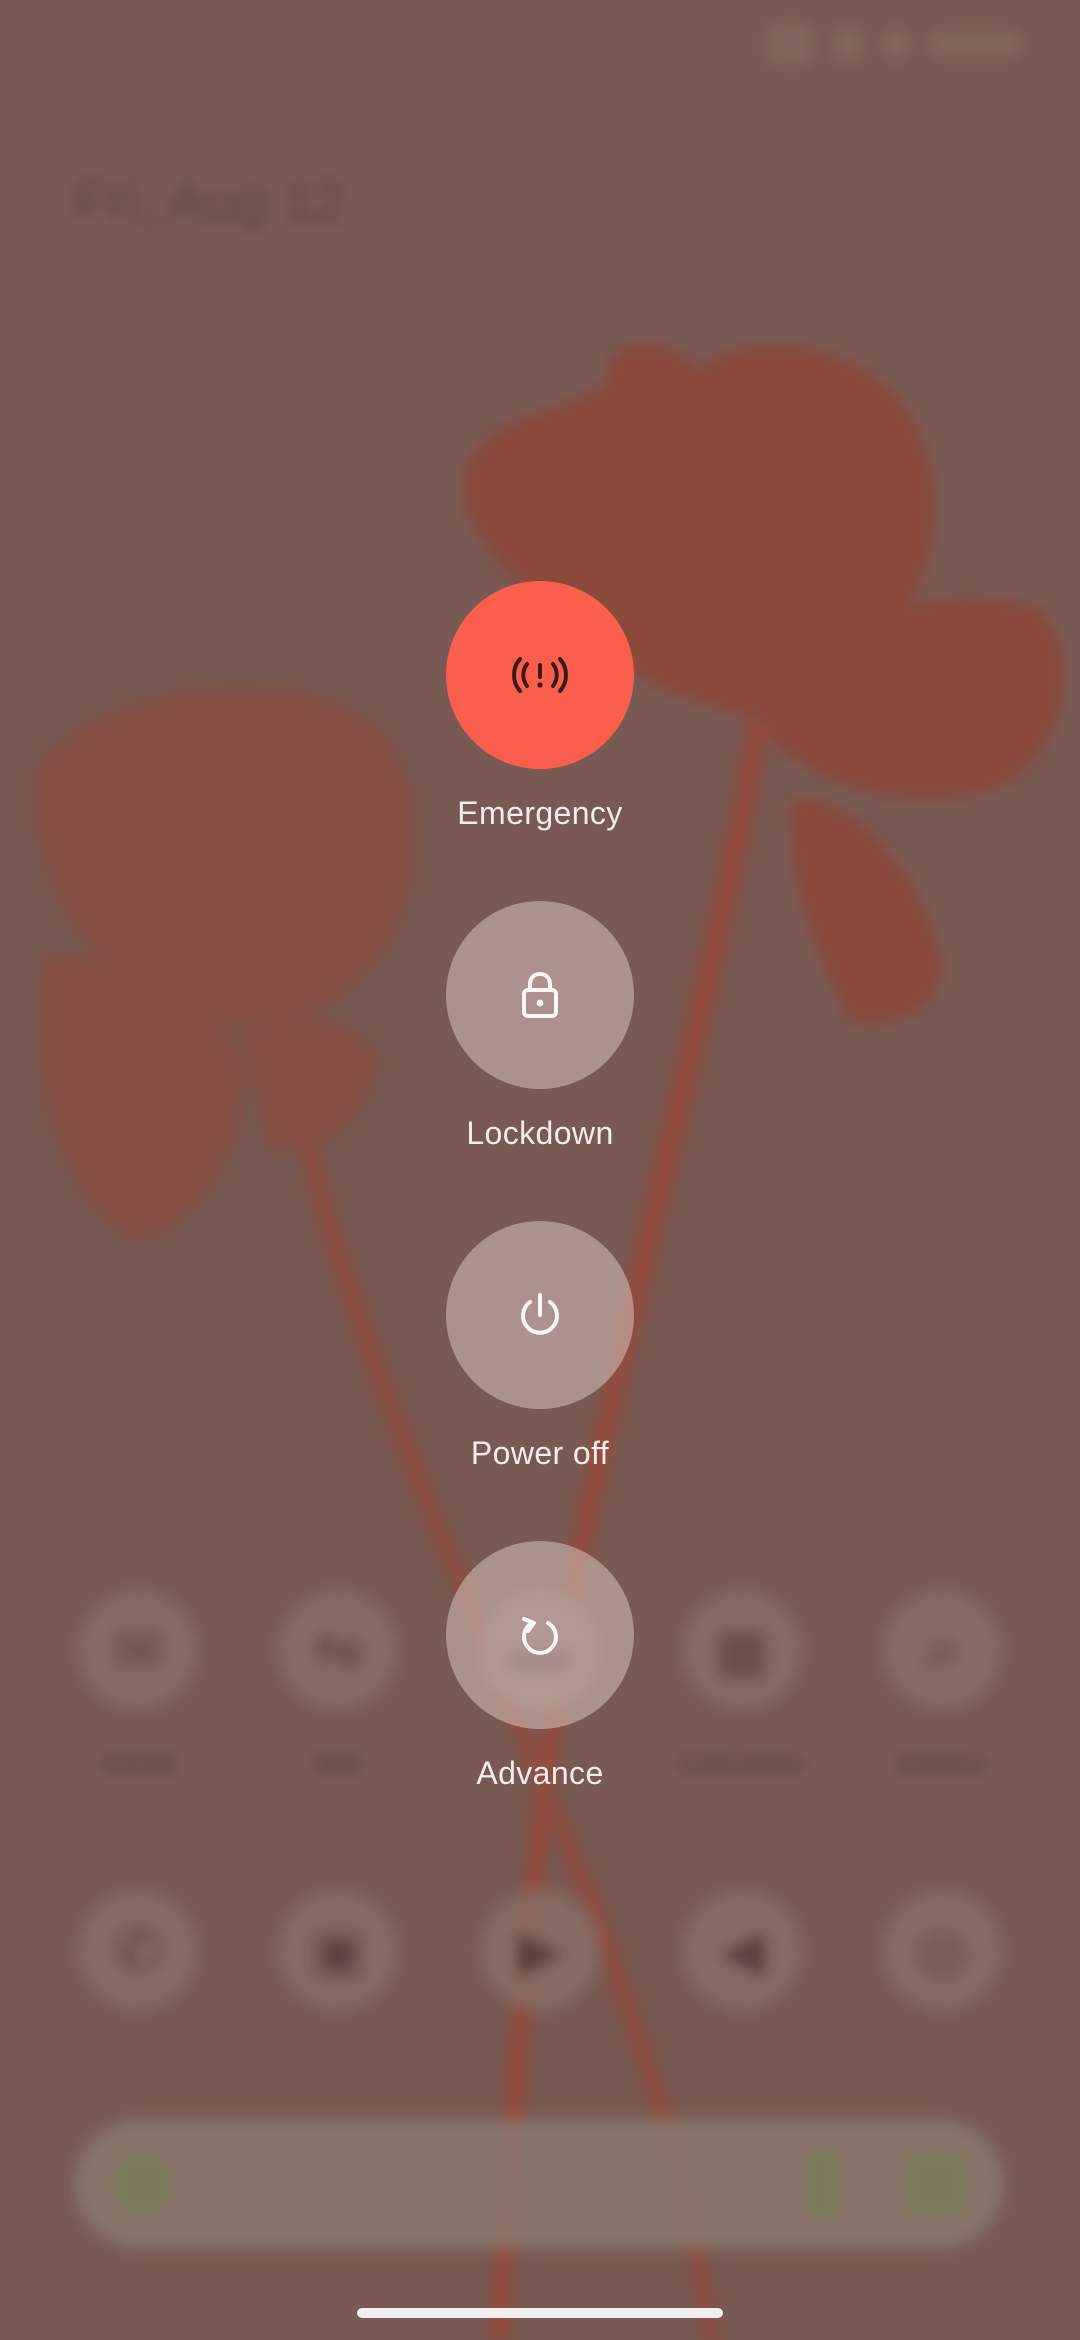 This screenshot has width=1080, height=2340. I want to click on navigation-handle, so click(540, 2313).